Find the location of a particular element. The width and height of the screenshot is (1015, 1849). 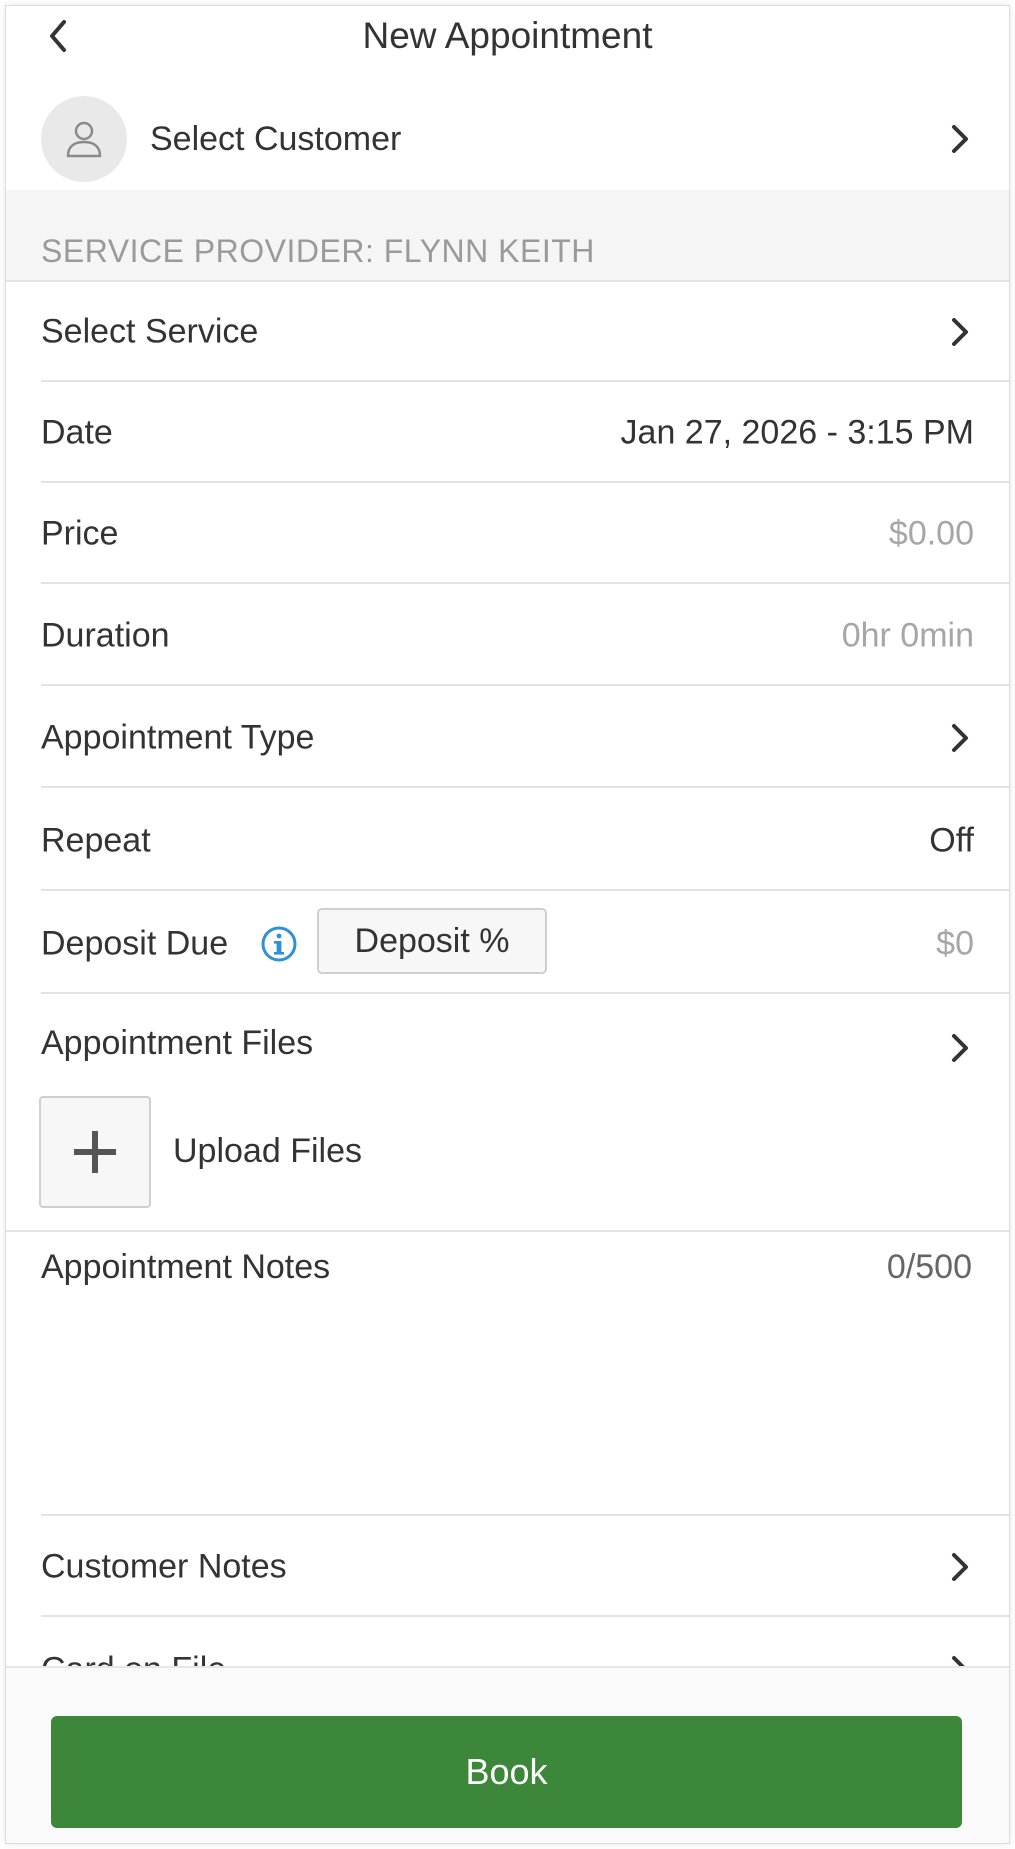

repeat-label: Repeat is located at coordinates (96, 840).